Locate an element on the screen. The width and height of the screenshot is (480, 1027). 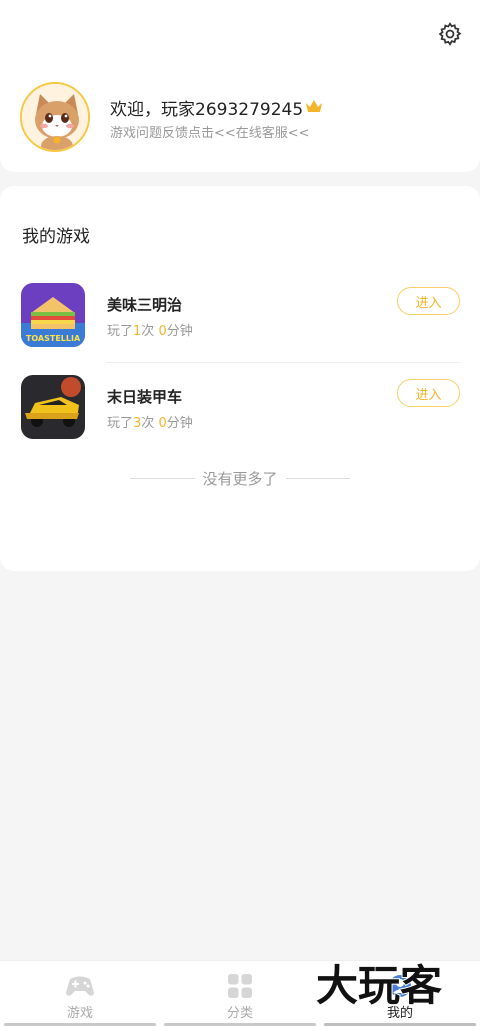
game-row: TOASTELLIA 美味三明治 玩了1次 0分钟 进入 is located at coordinates (240, 318).